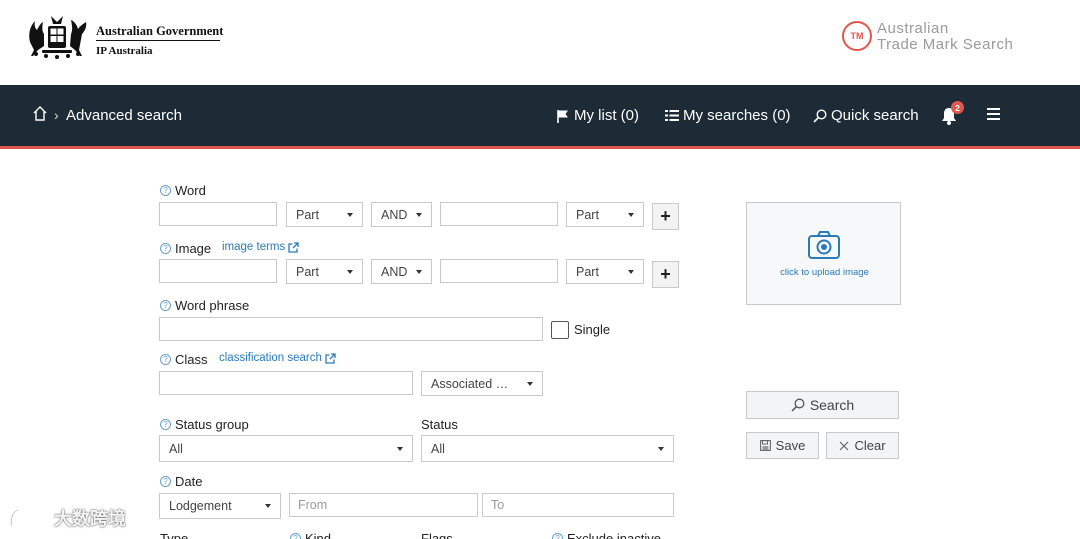 This screenshot has height=539, width=1080. I want to click on image-match-select-1: Part, so click(324, 271).